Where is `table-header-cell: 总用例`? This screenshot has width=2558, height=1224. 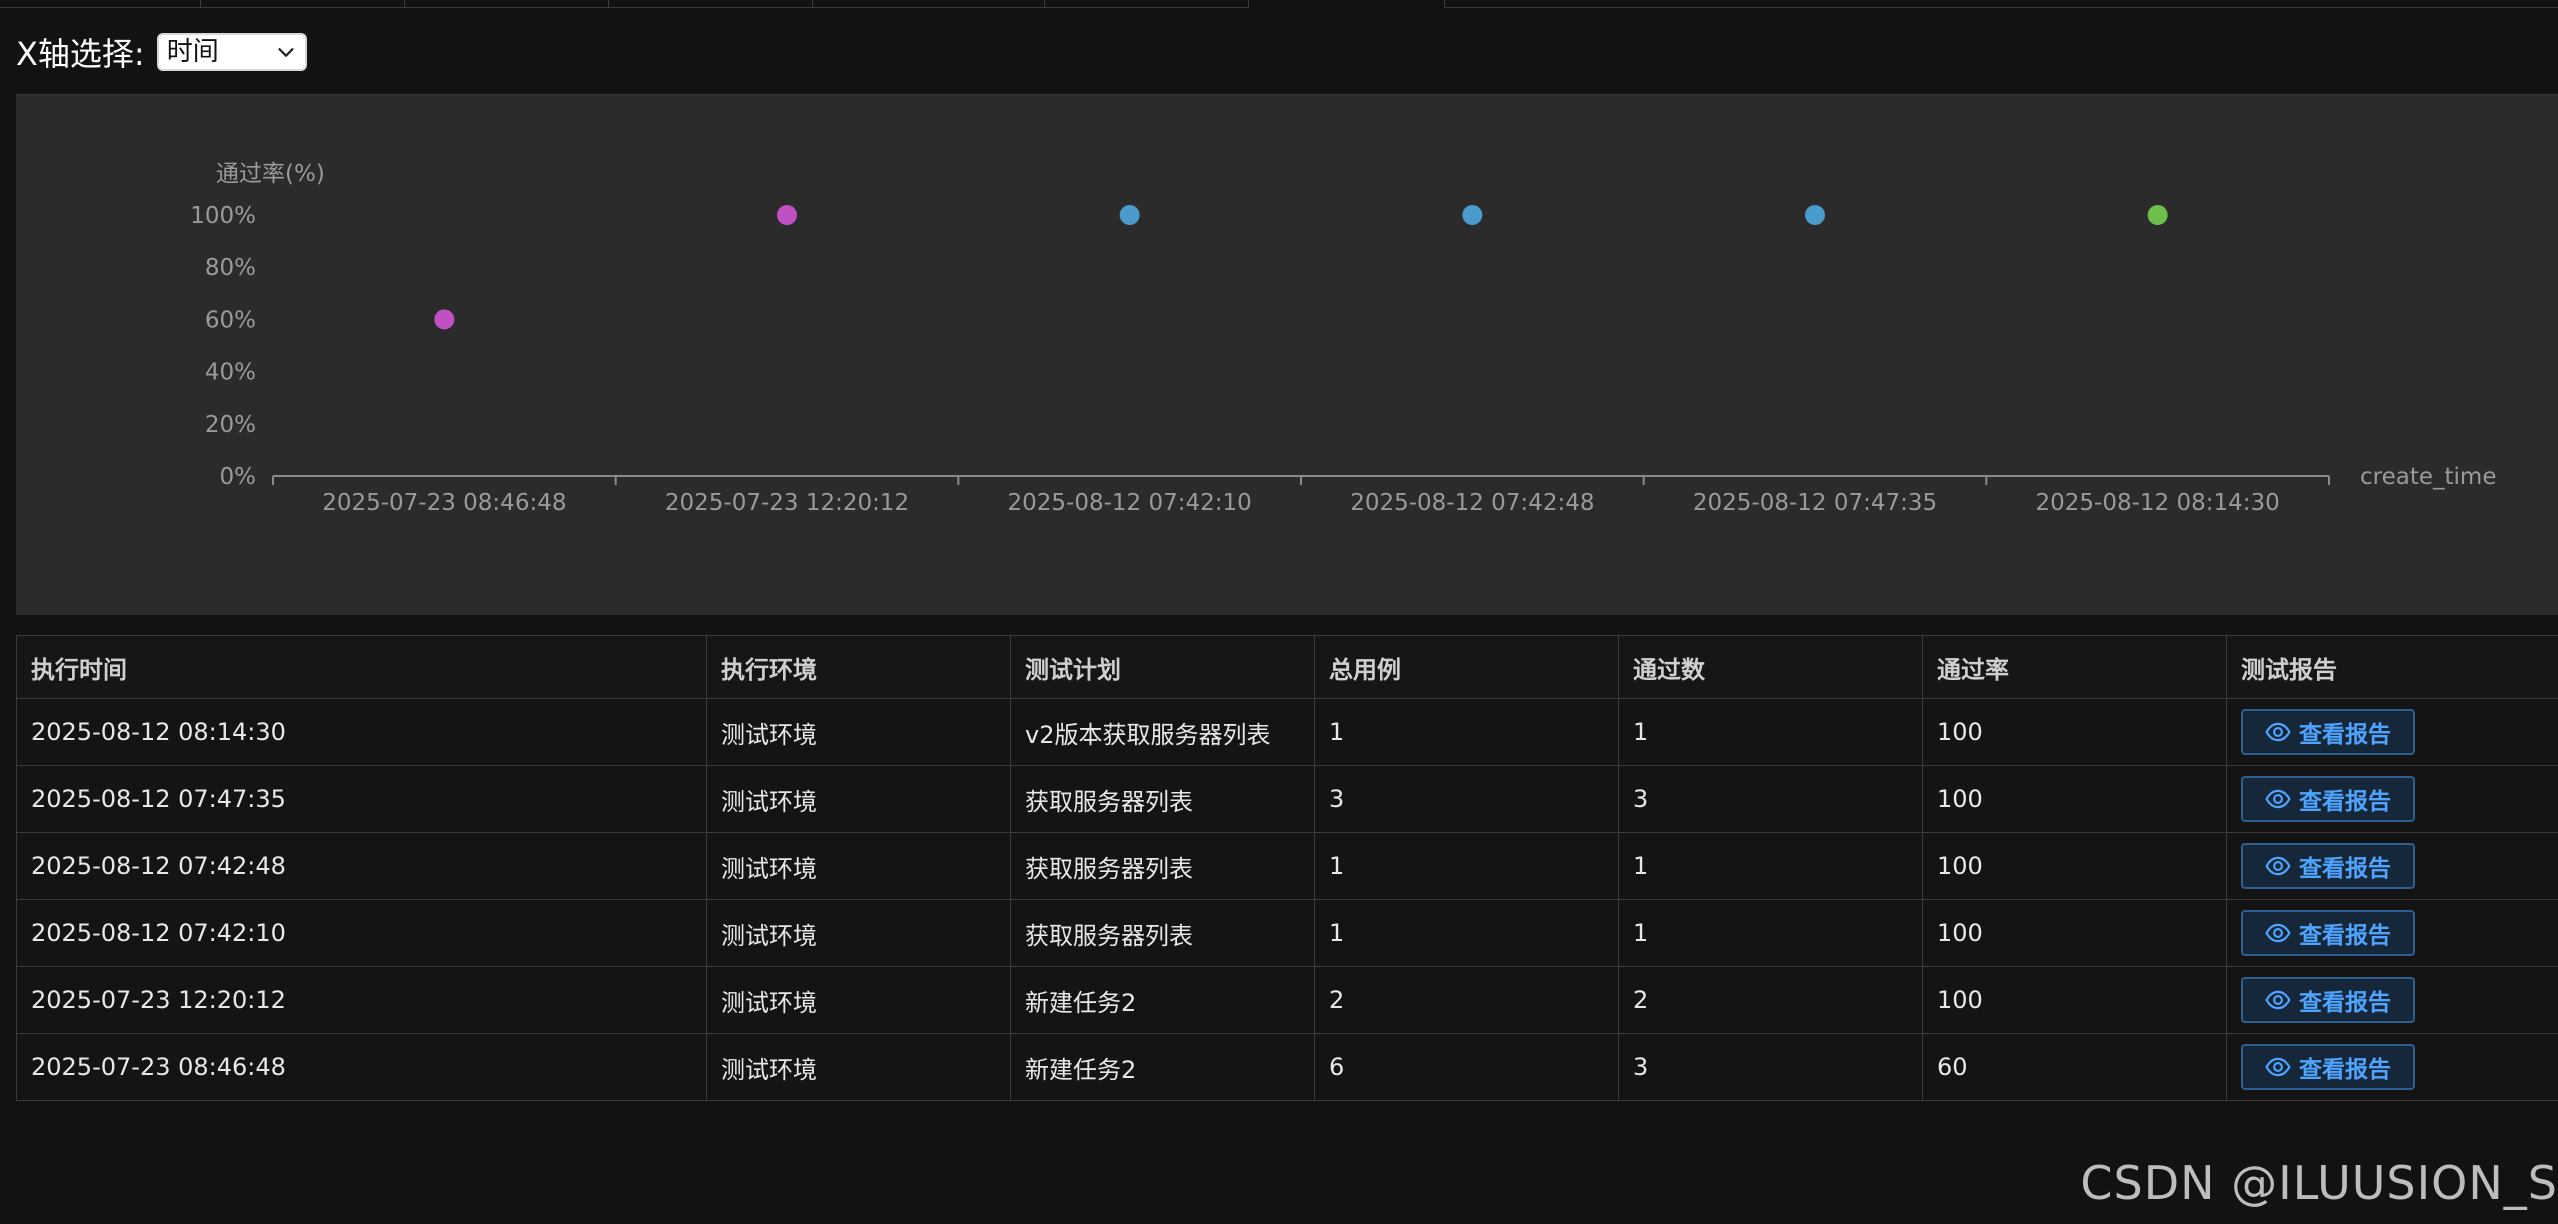 table-header-cell: 总用例 is located at coordinates (1466, 667).